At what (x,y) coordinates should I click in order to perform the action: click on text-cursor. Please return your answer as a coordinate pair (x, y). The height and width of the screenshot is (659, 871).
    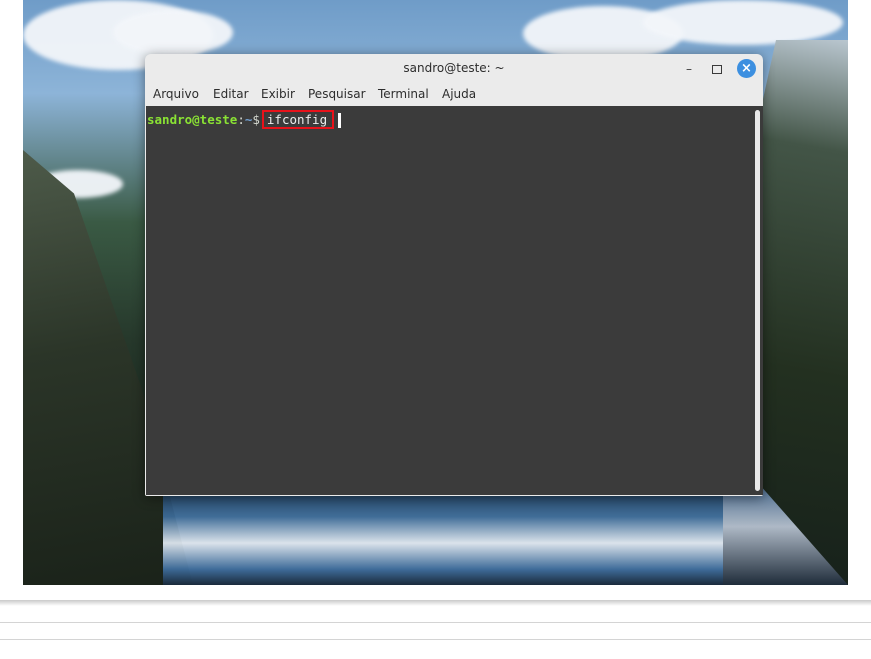
    Looking at the image, I should click on (340, 120).